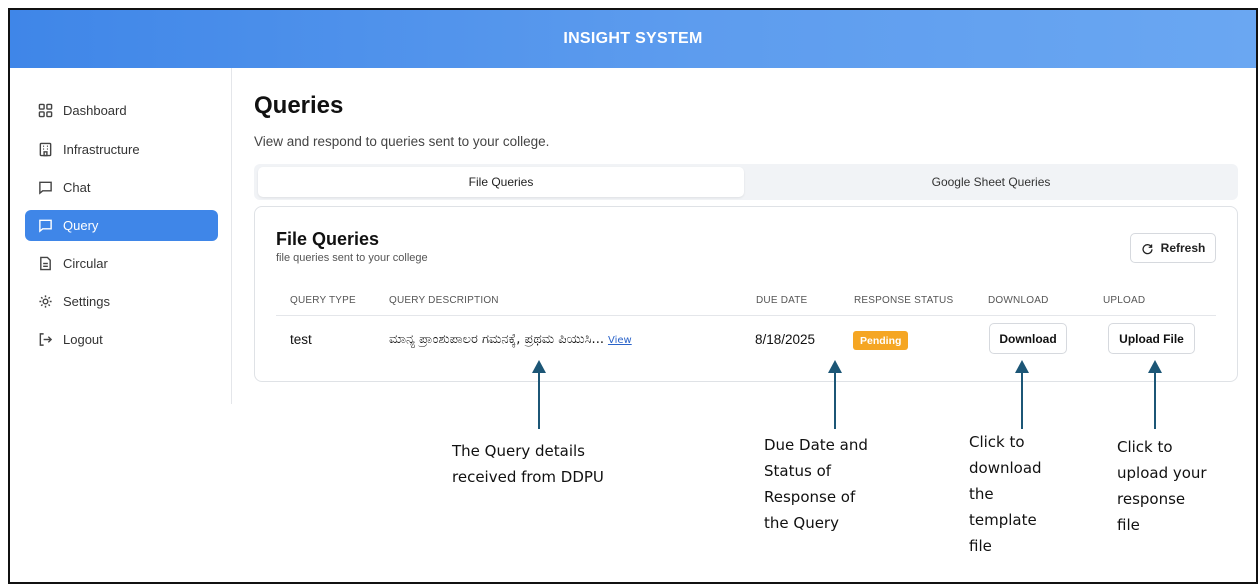 The image size is (1258, 584). I want to click on download-button: Download, so click(1028, 338).